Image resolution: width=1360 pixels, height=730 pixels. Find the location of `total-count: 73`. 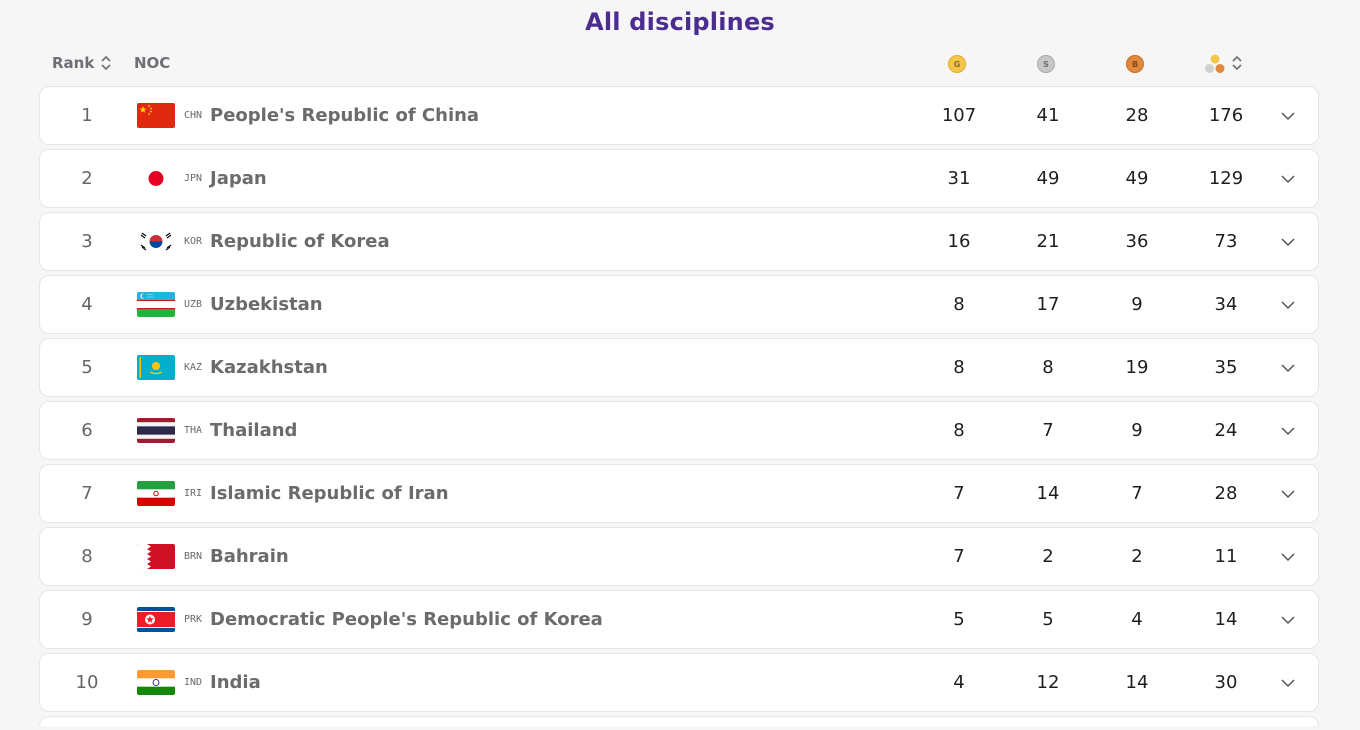

total-count: 73 is located at coordinates (1226, 241).